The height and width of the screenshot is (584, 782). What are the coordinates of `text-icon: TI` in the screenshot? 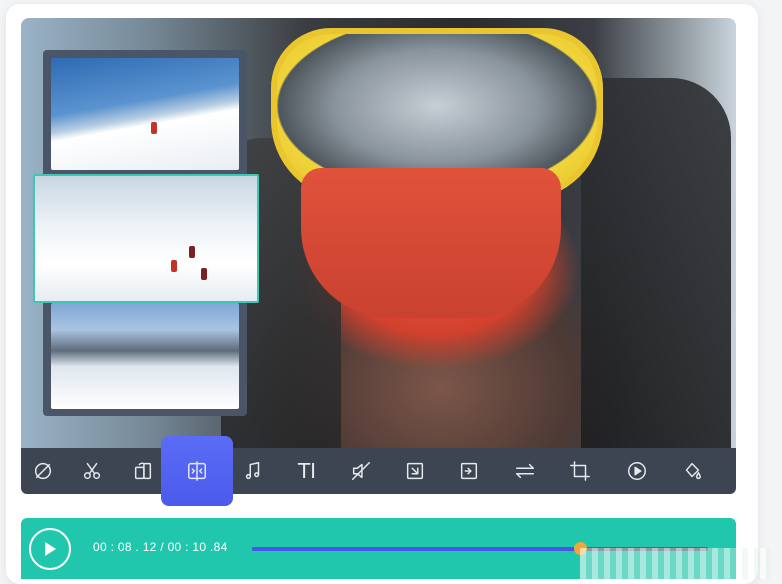 It's located at (307, 471).